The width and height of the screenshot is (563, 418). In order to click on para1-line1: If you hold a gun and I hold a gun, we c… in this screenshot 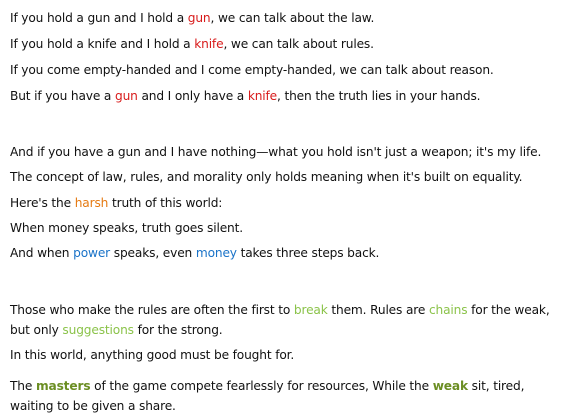, I will do `click(284, 18)`.